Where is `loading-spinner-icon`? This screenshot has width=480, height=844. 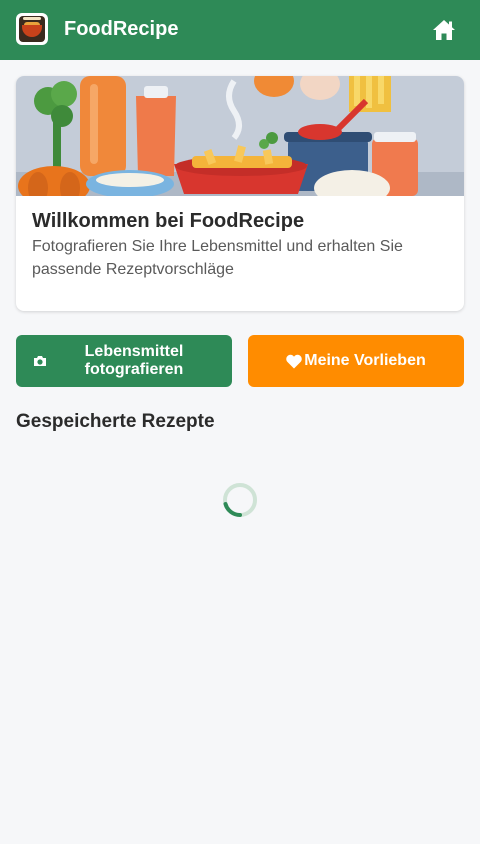 loading-spinner-icon is located at coordinates (240, 500).